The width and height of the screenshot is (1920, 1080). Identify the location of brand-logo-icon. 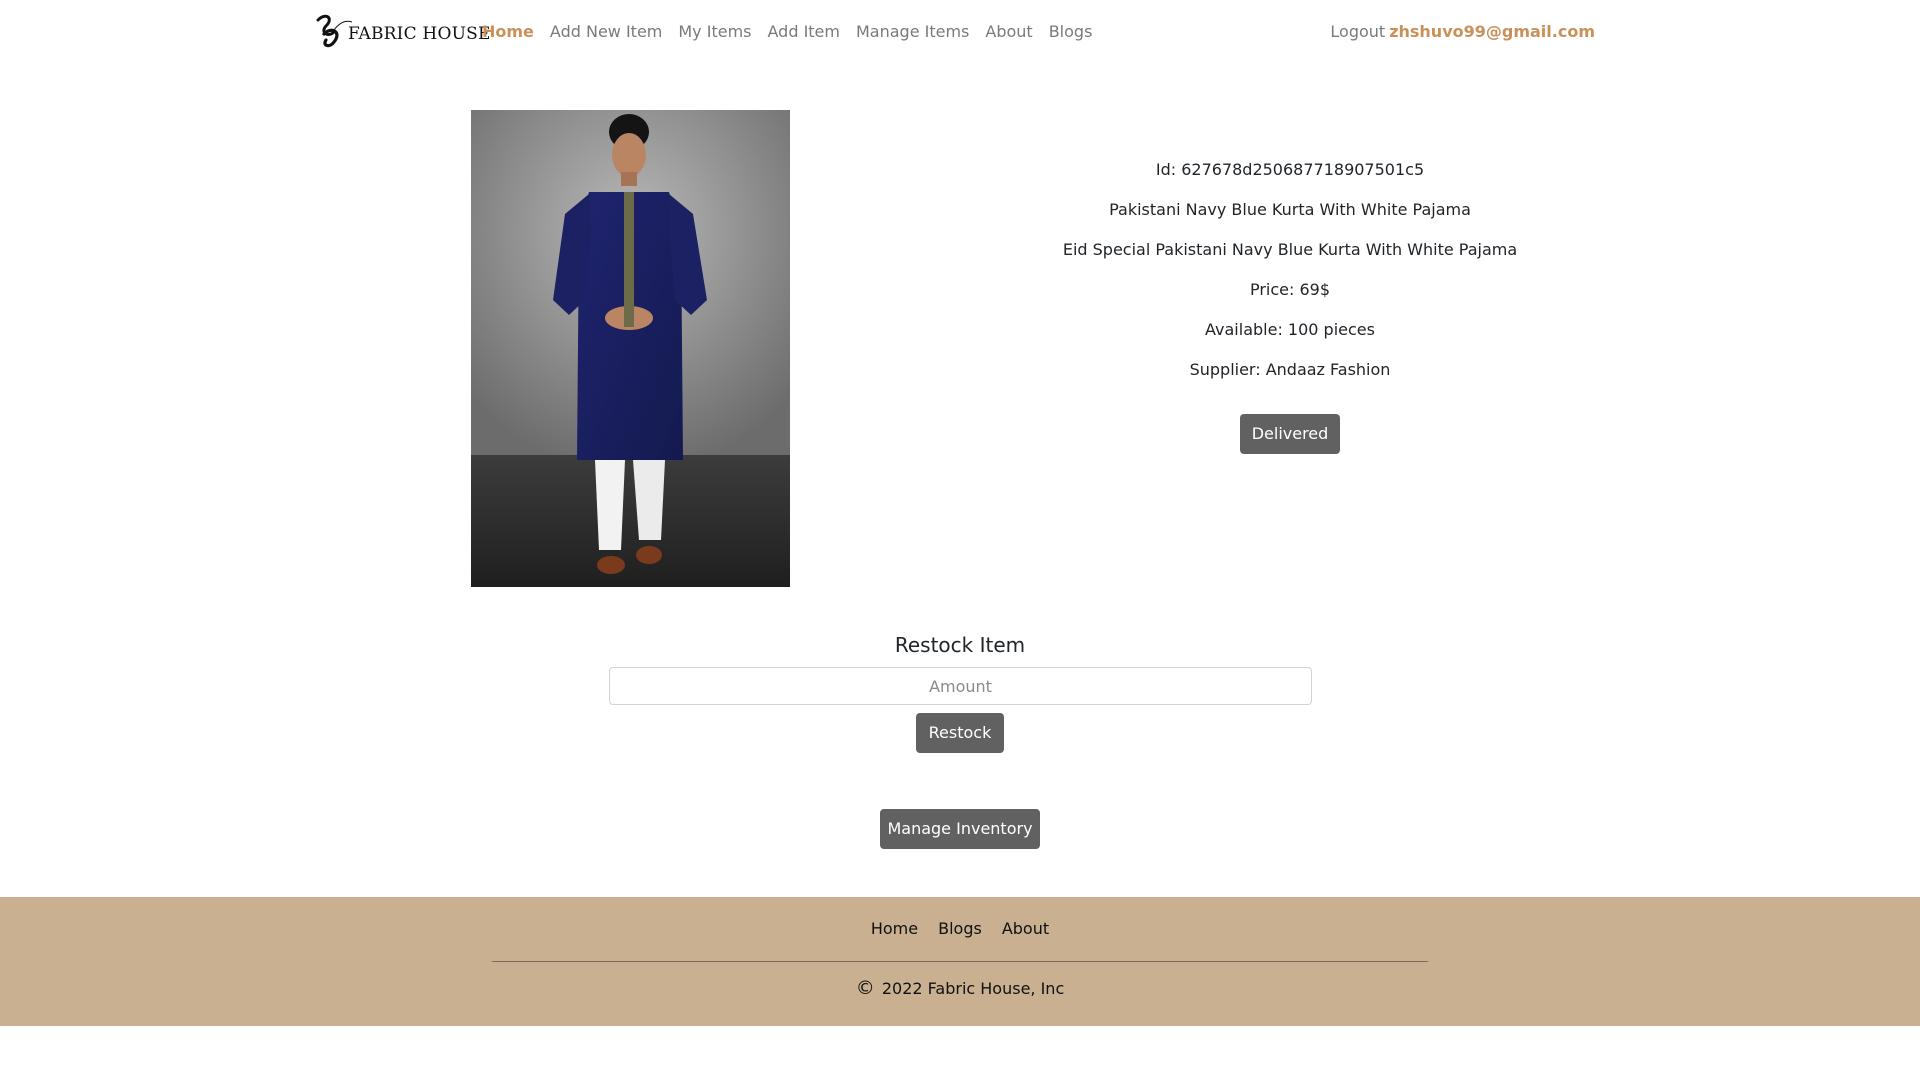
(334, 31).